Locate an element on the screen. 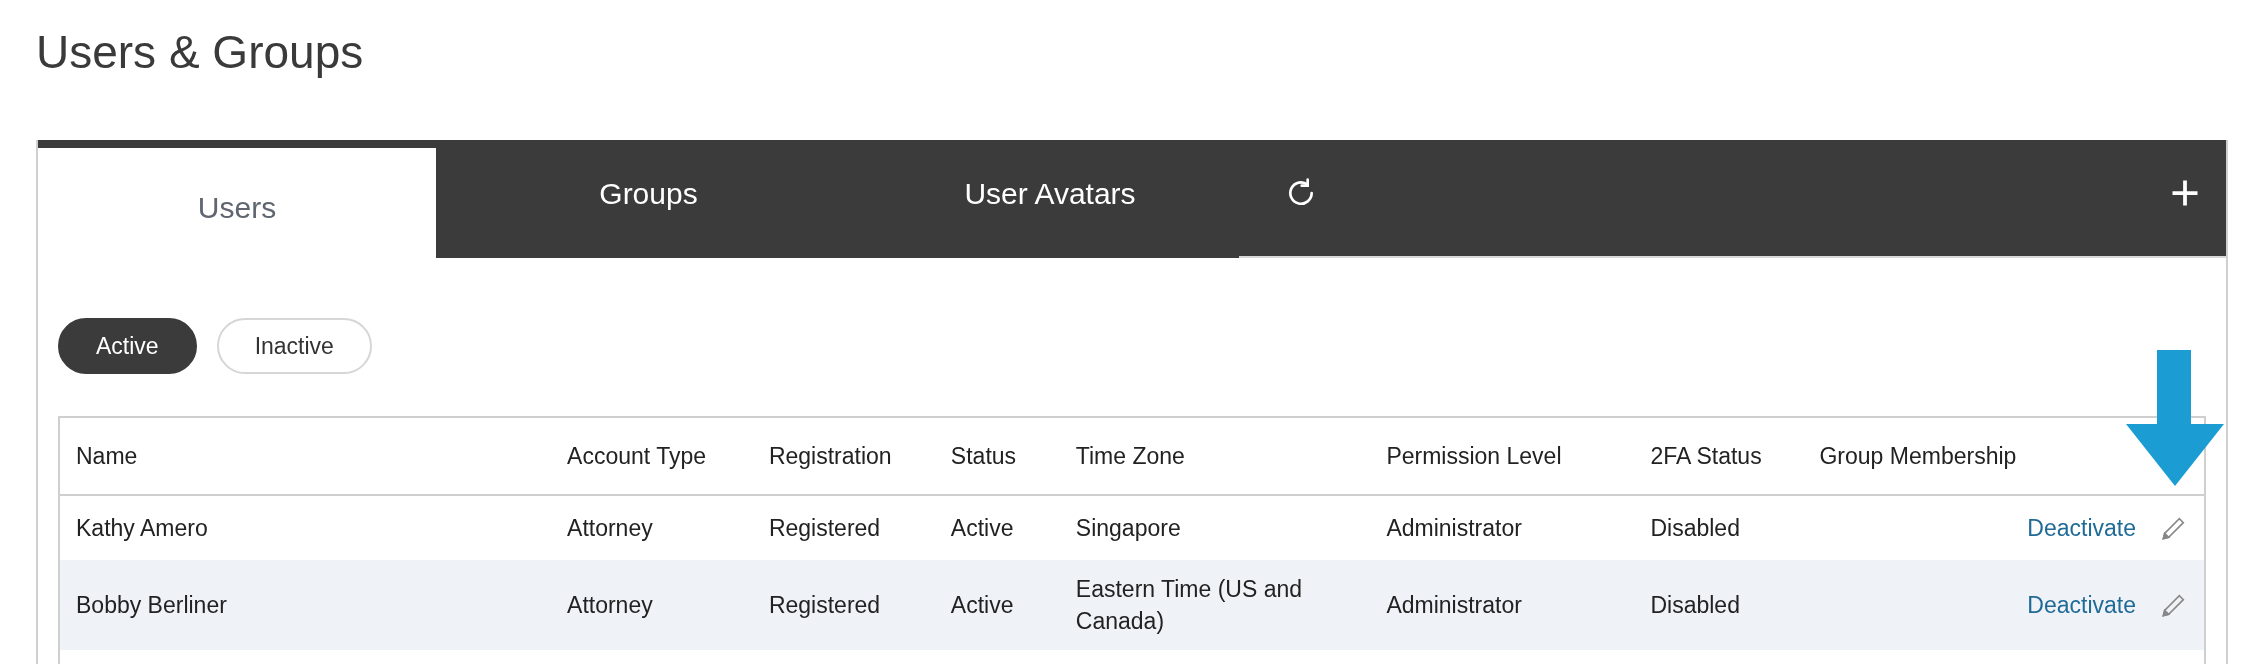 The image size is (2268, 664). table-cell: Kathy Amero is located at coordinates (142, 528).